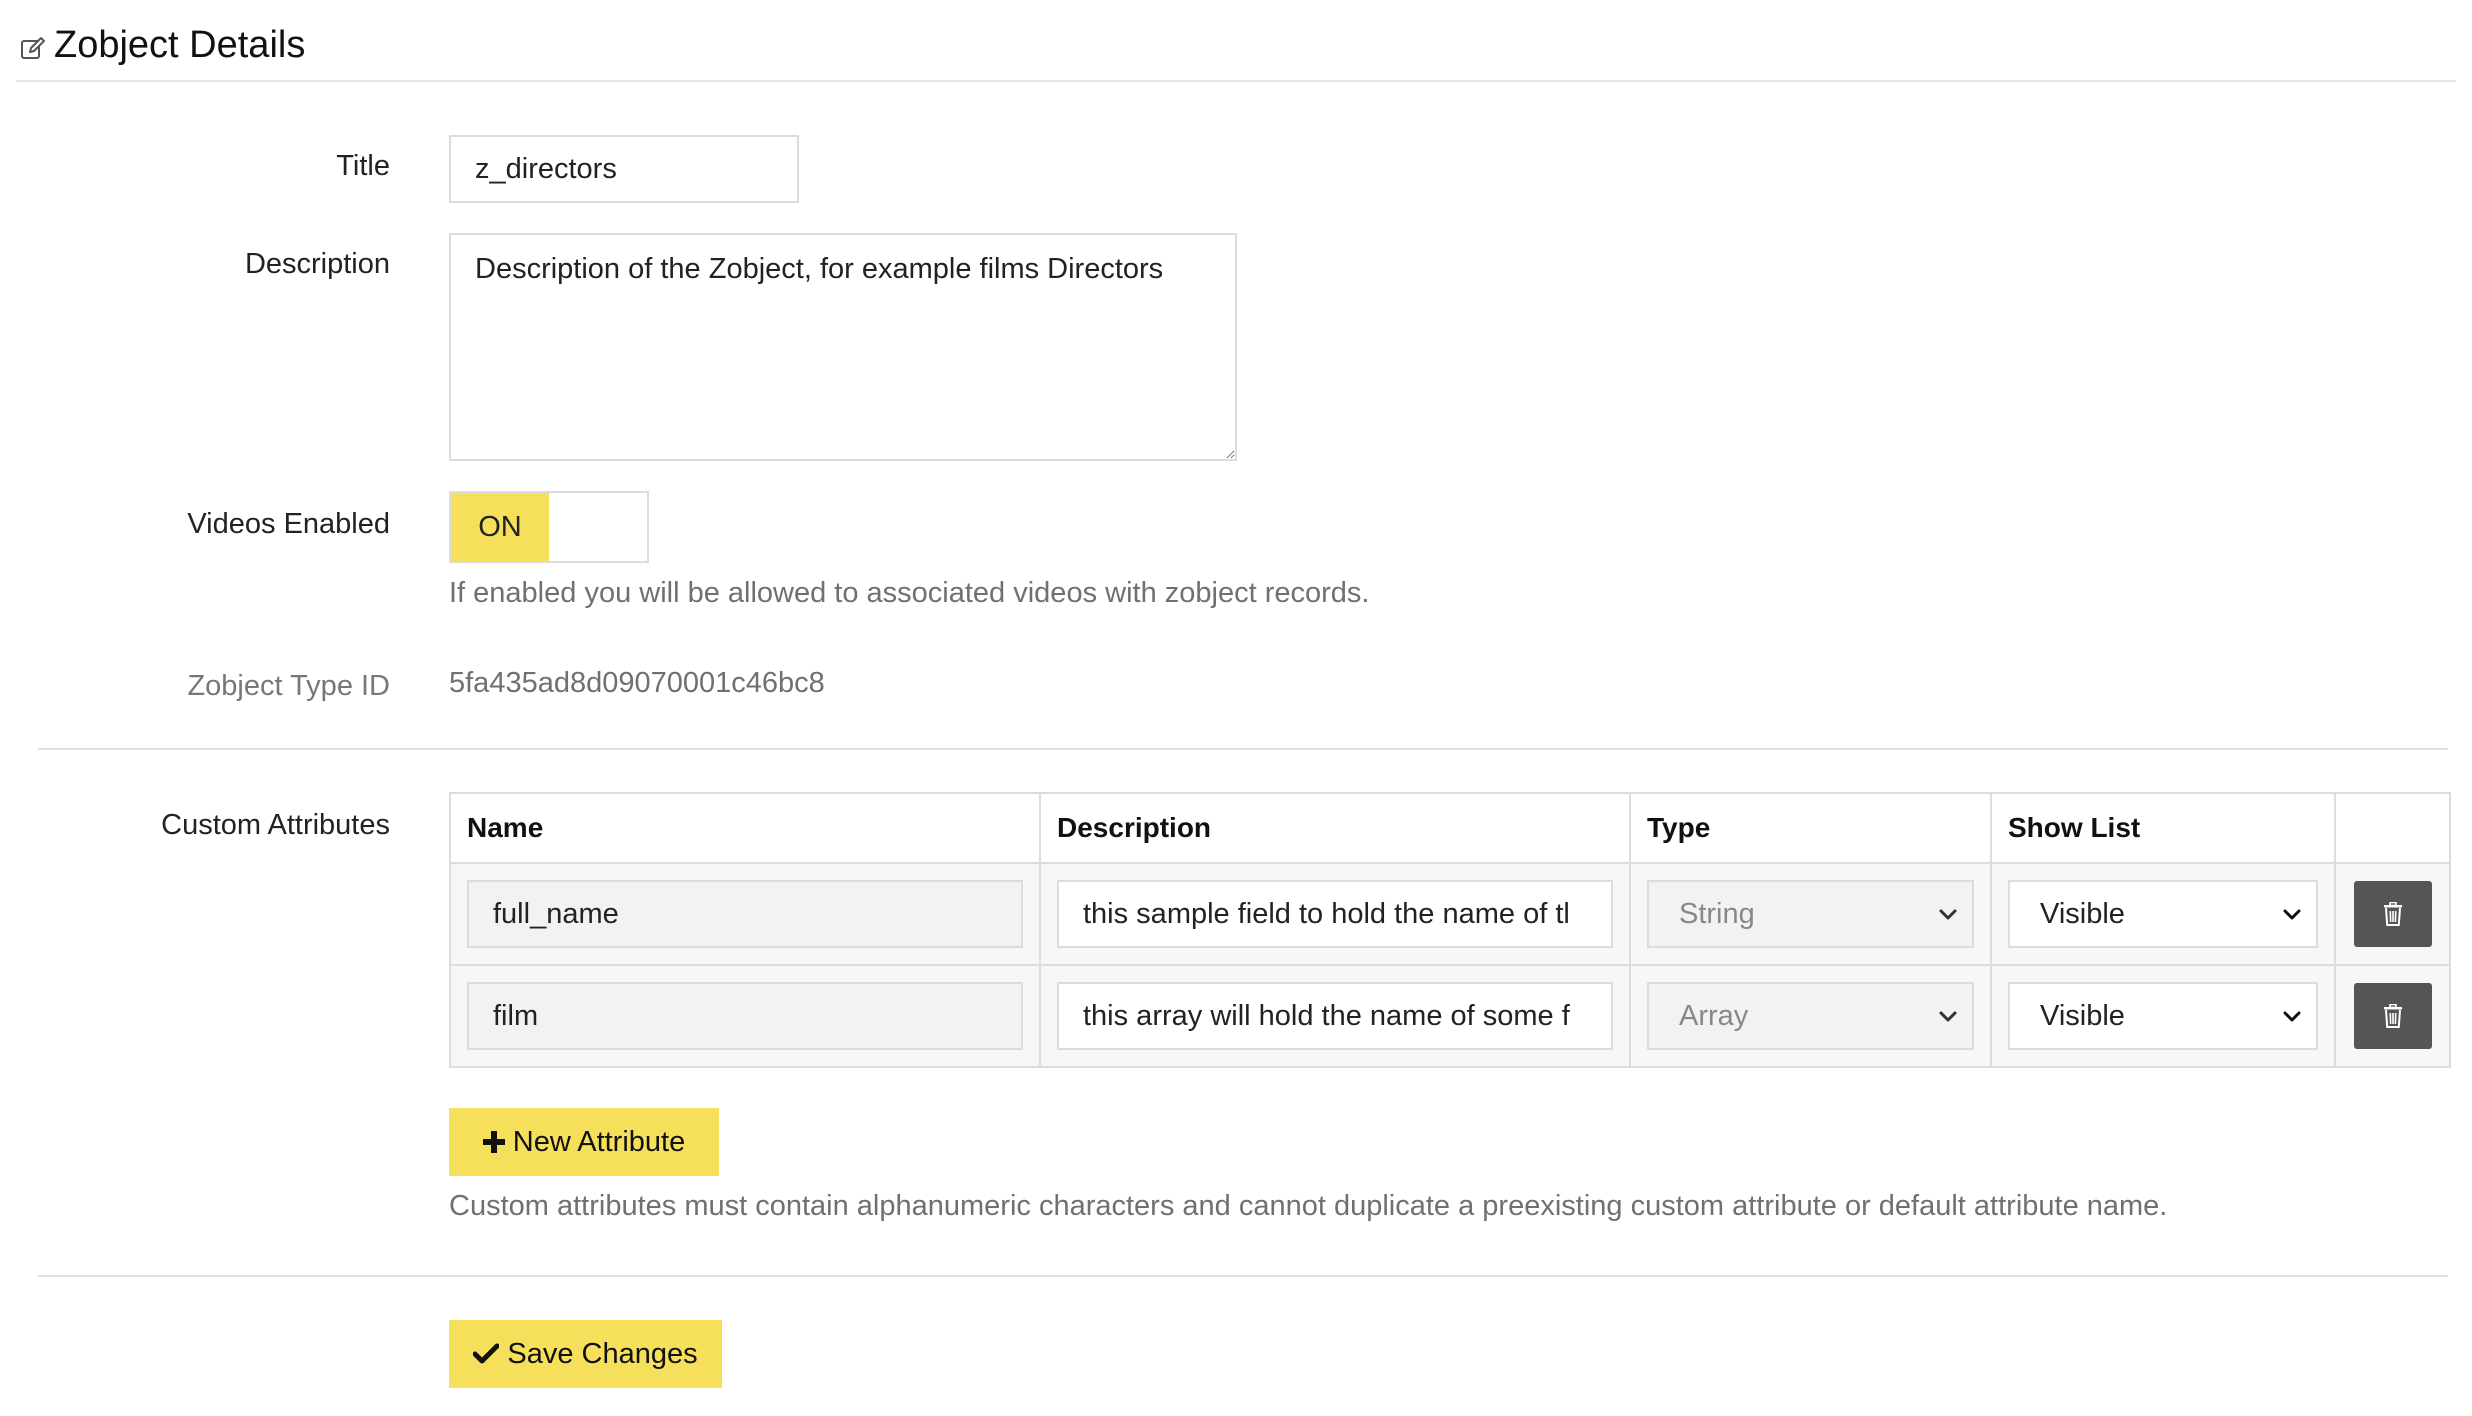 The width and height of the screenshot is (2472, 1416). Describe the element at coordinates (275, 825) in the screenshot. I see `custom-attributes-label: Custom Attributes` at that location.